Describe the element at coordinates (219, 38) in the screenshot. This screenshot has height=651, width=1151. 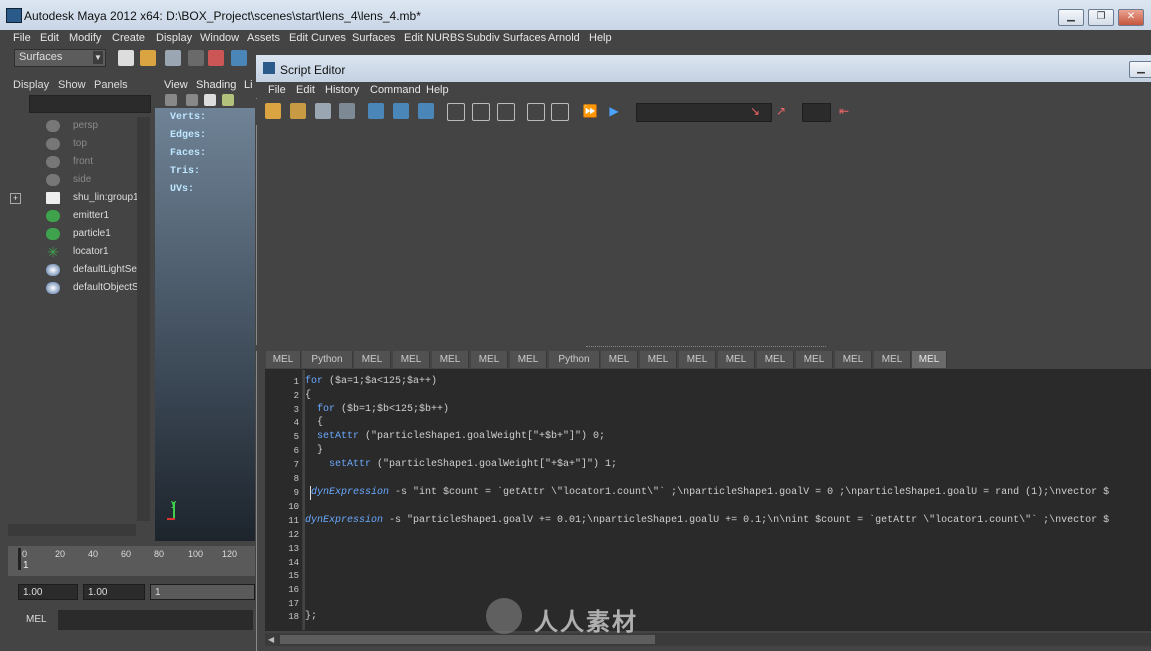
I see `menu-window: Window` at that location.